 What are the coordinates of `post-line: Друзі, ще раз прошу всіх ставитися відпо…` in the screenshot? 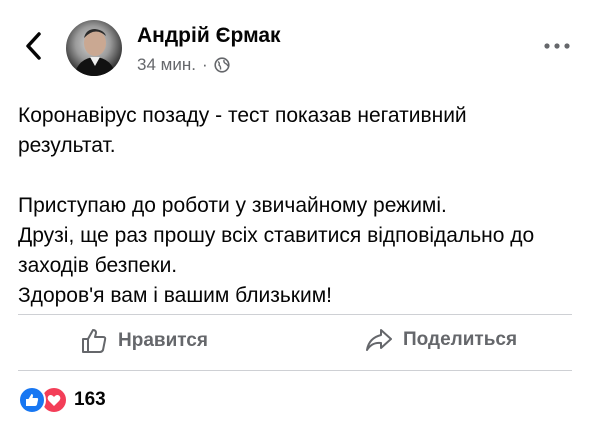 It's located at (276, 235).